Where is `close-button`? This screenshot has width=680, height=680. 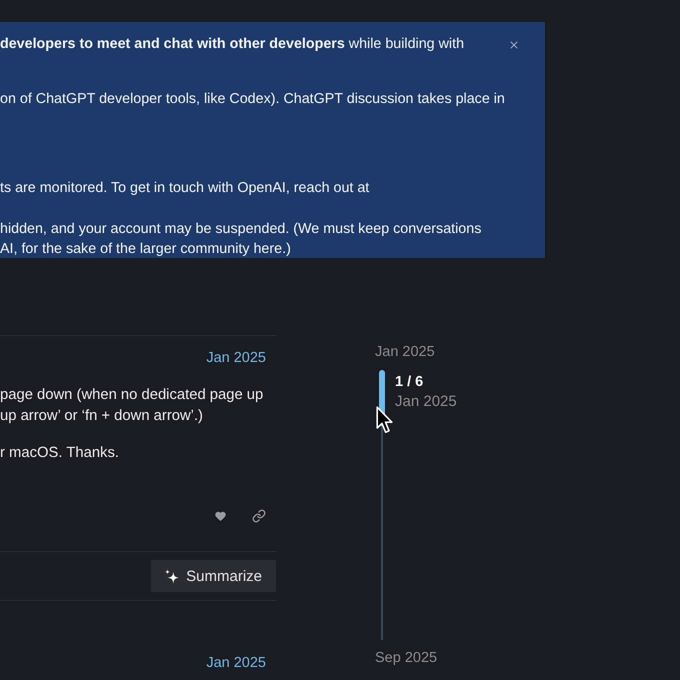 close-button is located at coordinates (514, 45).